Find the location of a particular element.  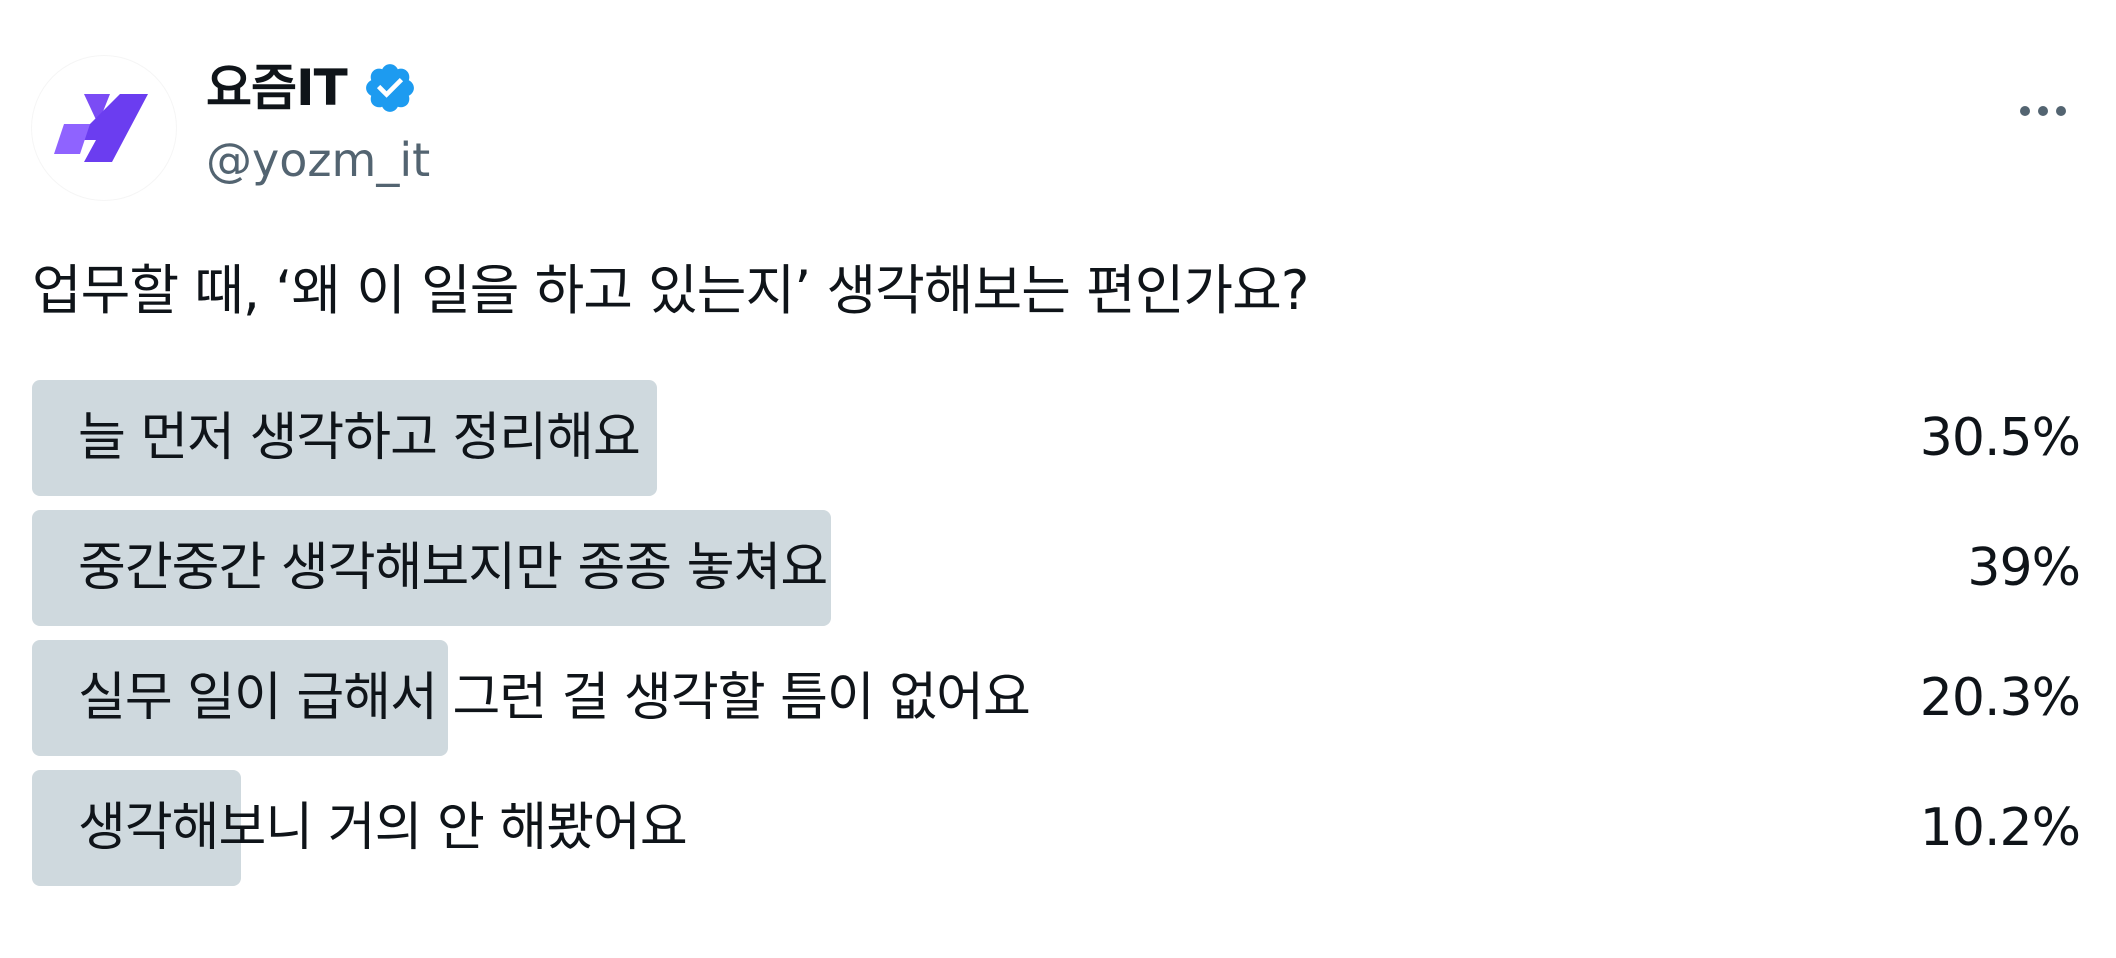

poll-option: 생각해보니 거의 안 해봤어요 10.2% is located at coordinates (1056, 828).